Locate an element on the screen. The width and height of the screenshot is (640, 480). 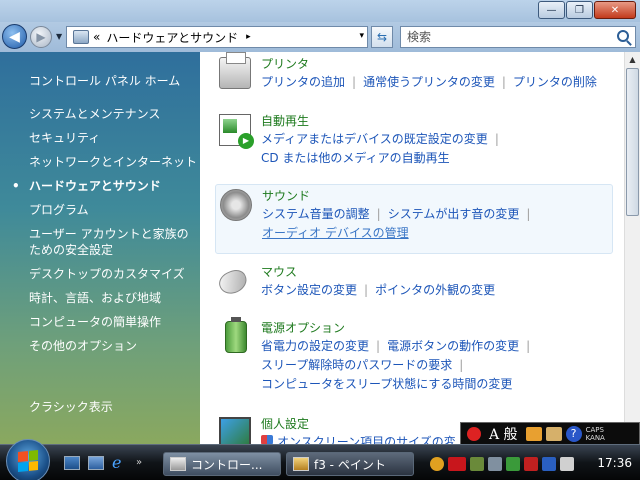
wireless-icon is located at coordinates (495, 464).